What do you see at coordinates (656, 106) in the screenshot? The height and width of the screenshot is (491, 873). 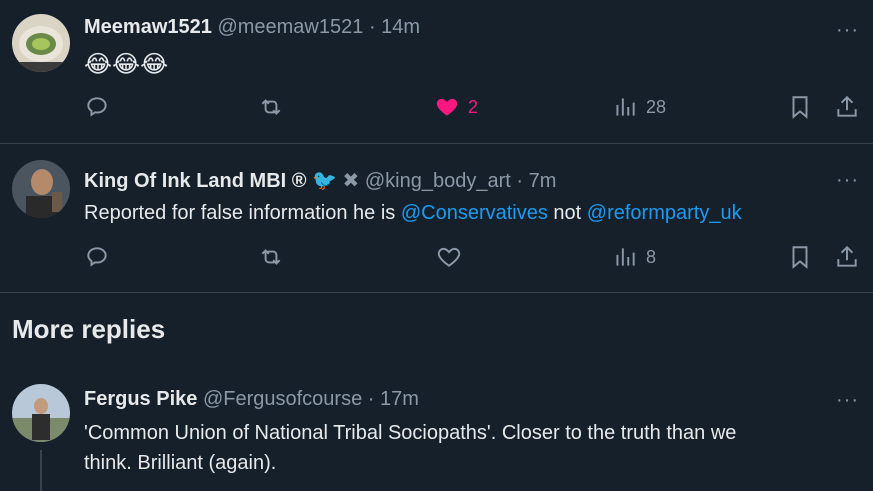 I see `view-count: 28` at bounding box center [656, 106].